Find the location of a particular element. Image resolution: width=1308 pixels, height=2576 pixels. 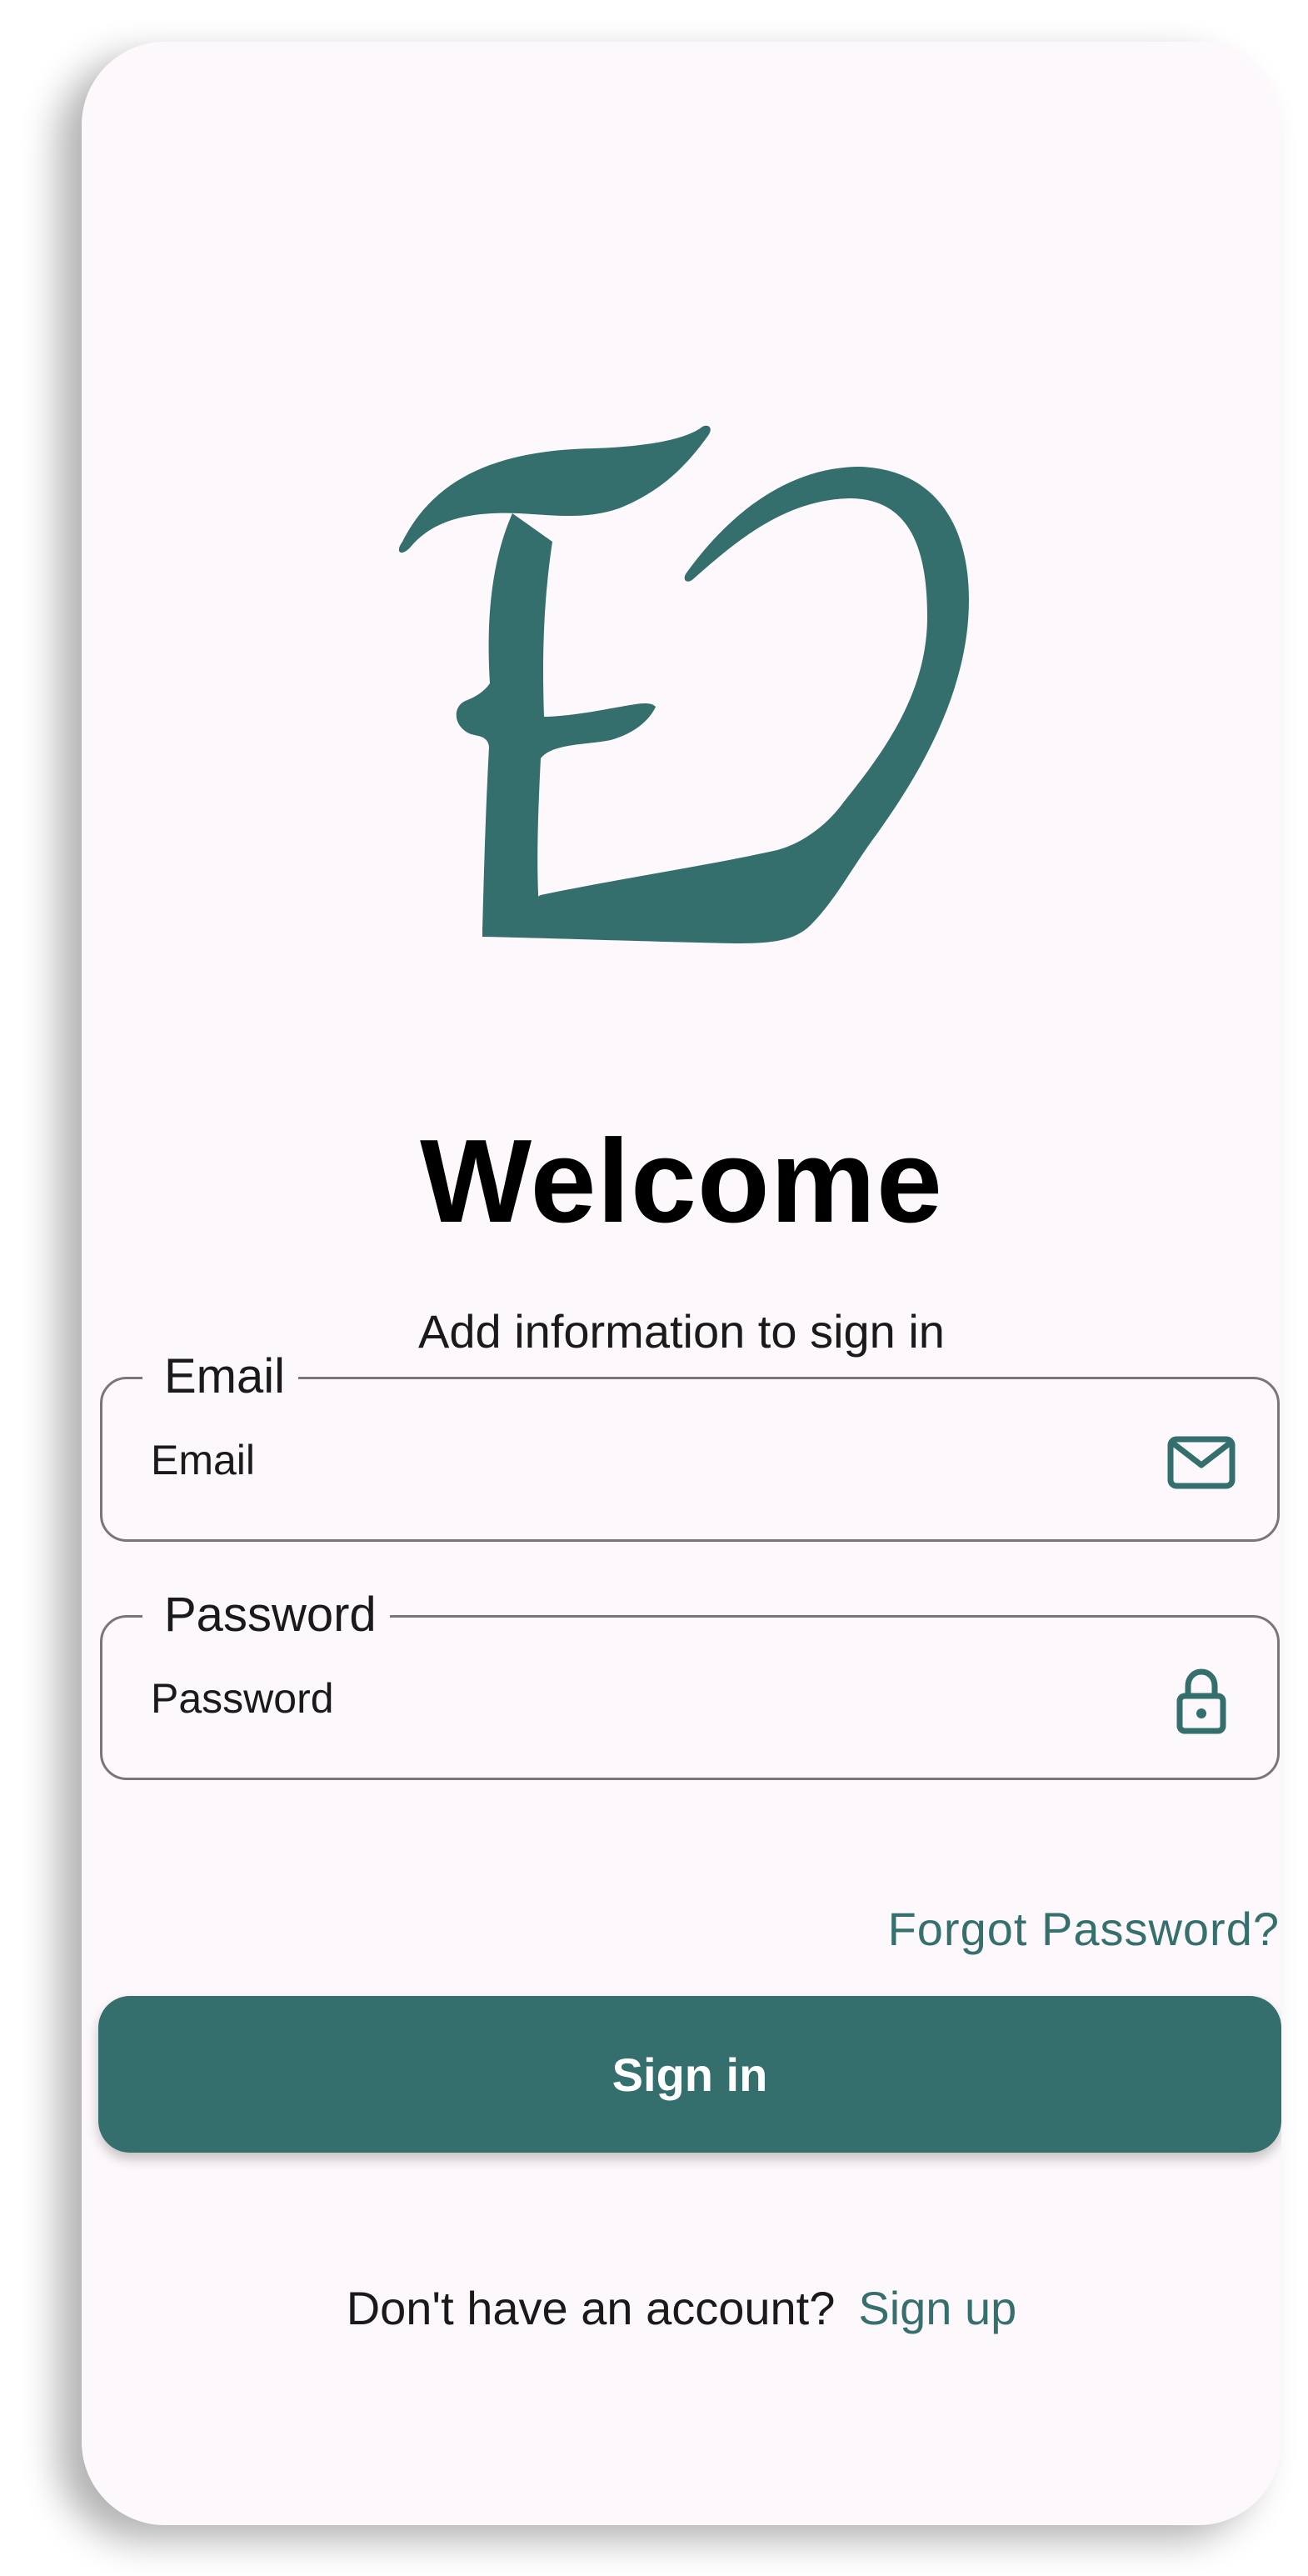

sign-in-button: Sign in is located at coordinates (689, 2074).